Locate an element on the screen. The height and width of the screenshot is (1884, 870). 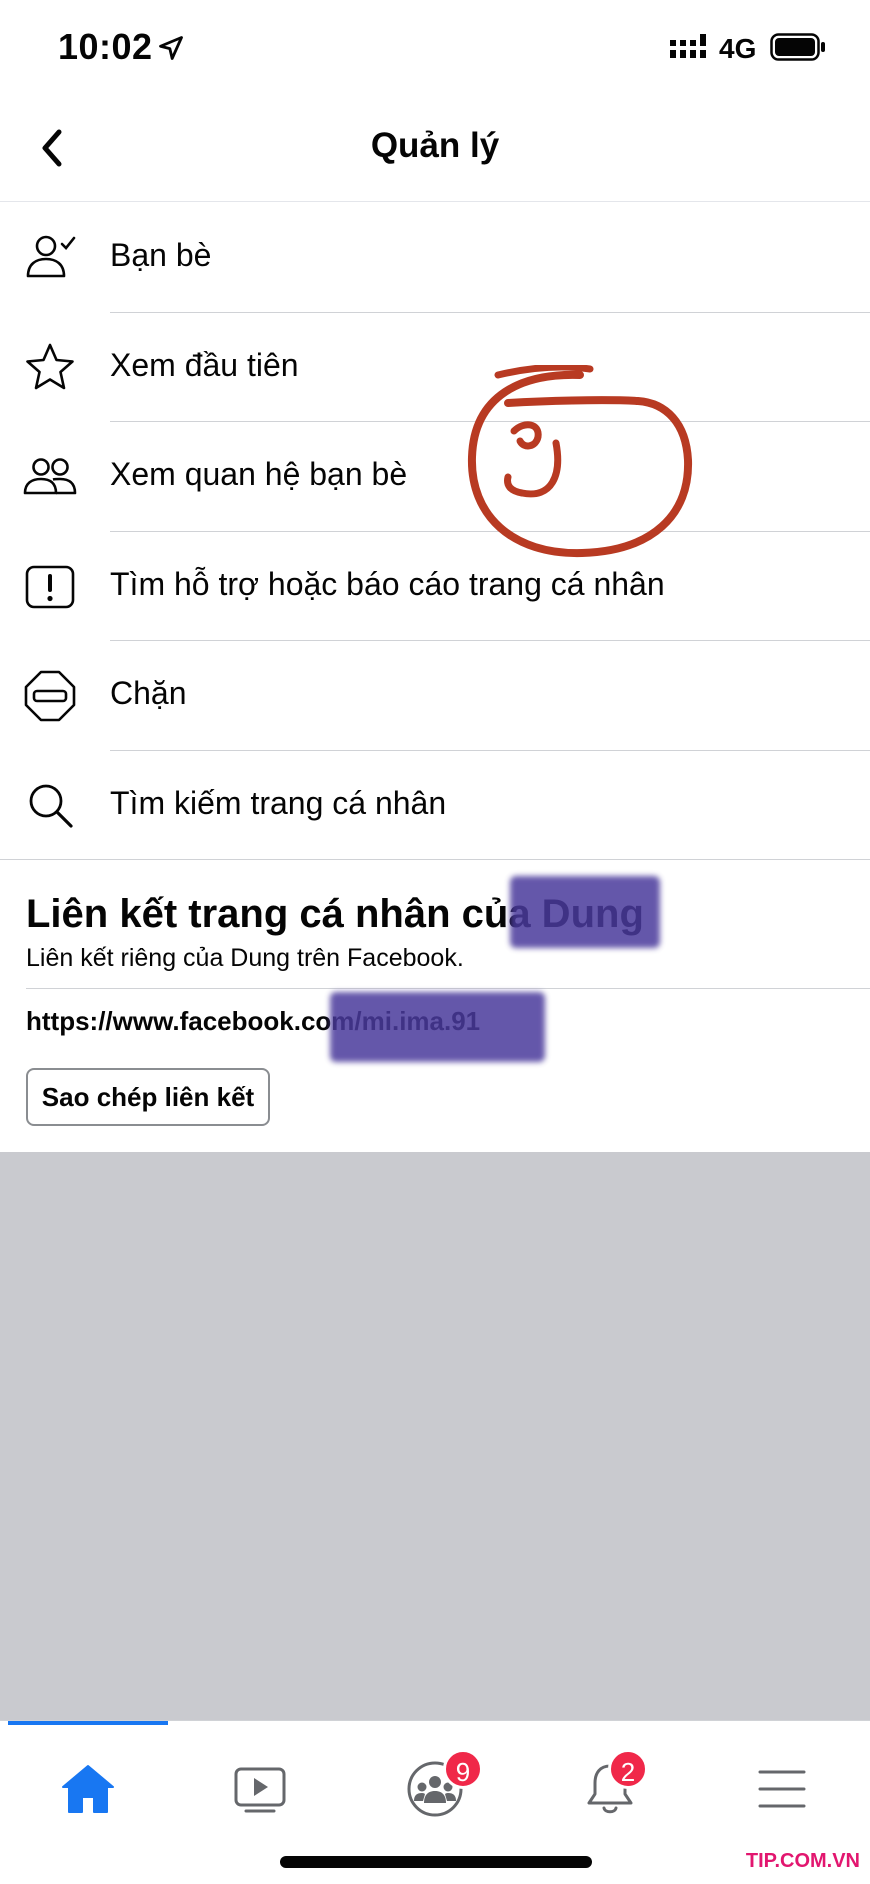
tab-watch is located at coordinates (260, 1789).